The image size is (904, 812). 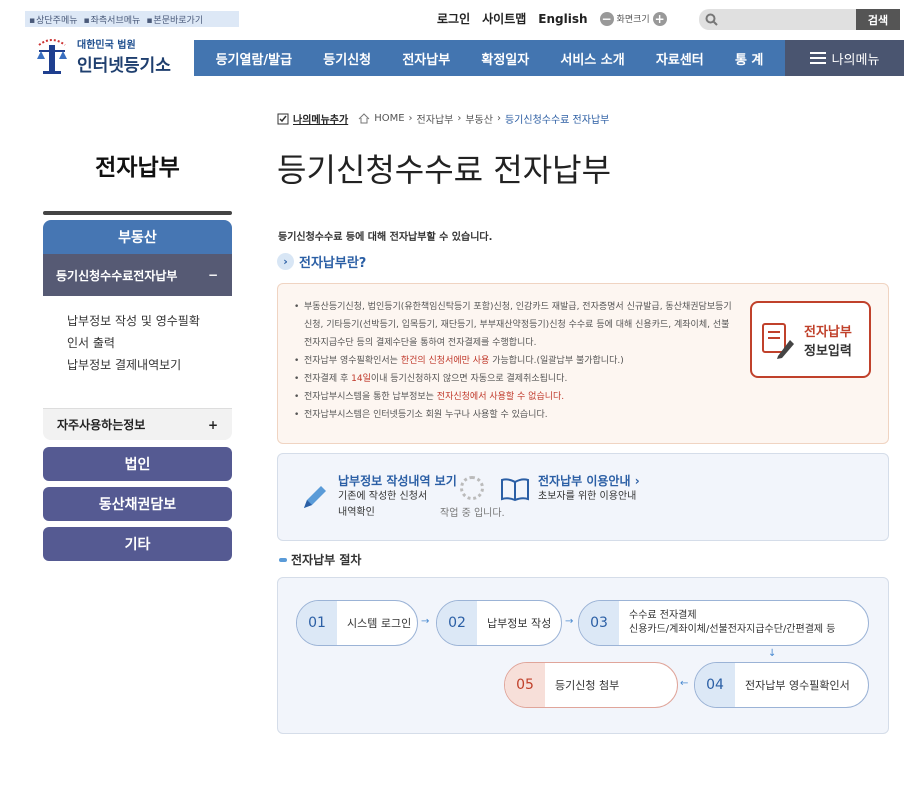 What do you see at coordinates (283, 118) in the screenshot?
I see `checkbox-icon` at bounding box center [283, 118].